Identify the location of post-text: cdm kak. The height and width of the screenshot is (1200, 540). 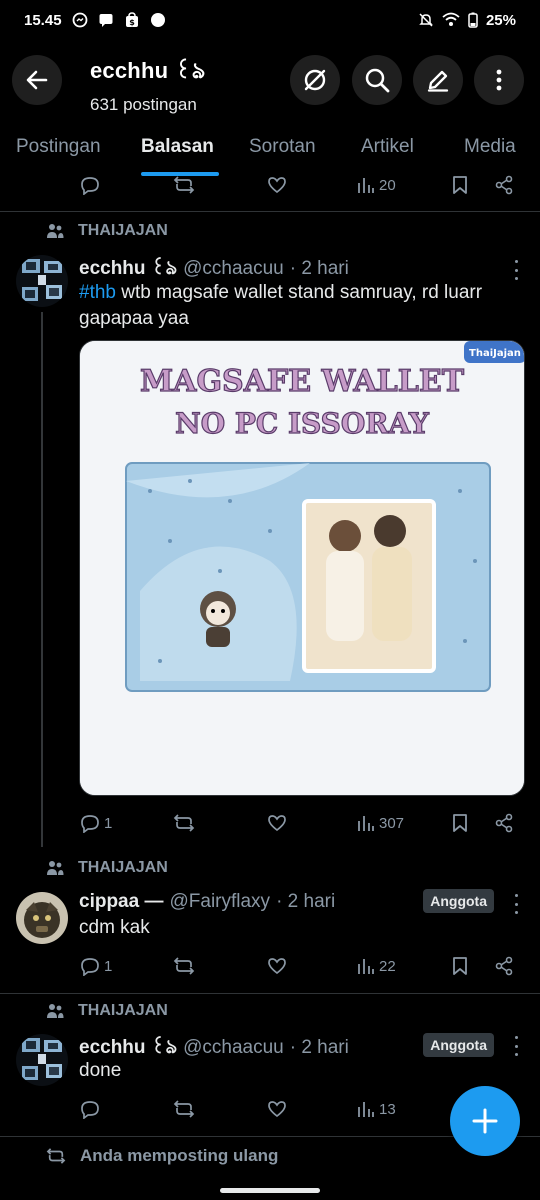
(114, 927).